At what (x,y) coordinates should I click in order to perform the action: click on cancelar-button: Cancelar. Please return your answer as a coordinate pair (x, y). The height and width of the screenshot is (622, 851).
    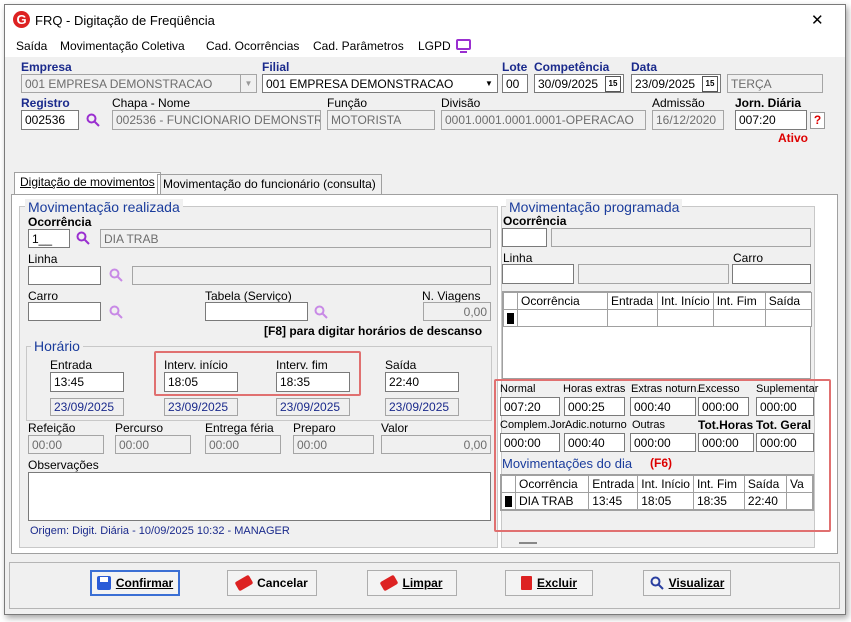
    Looking at the image, I should click on (272, 583).